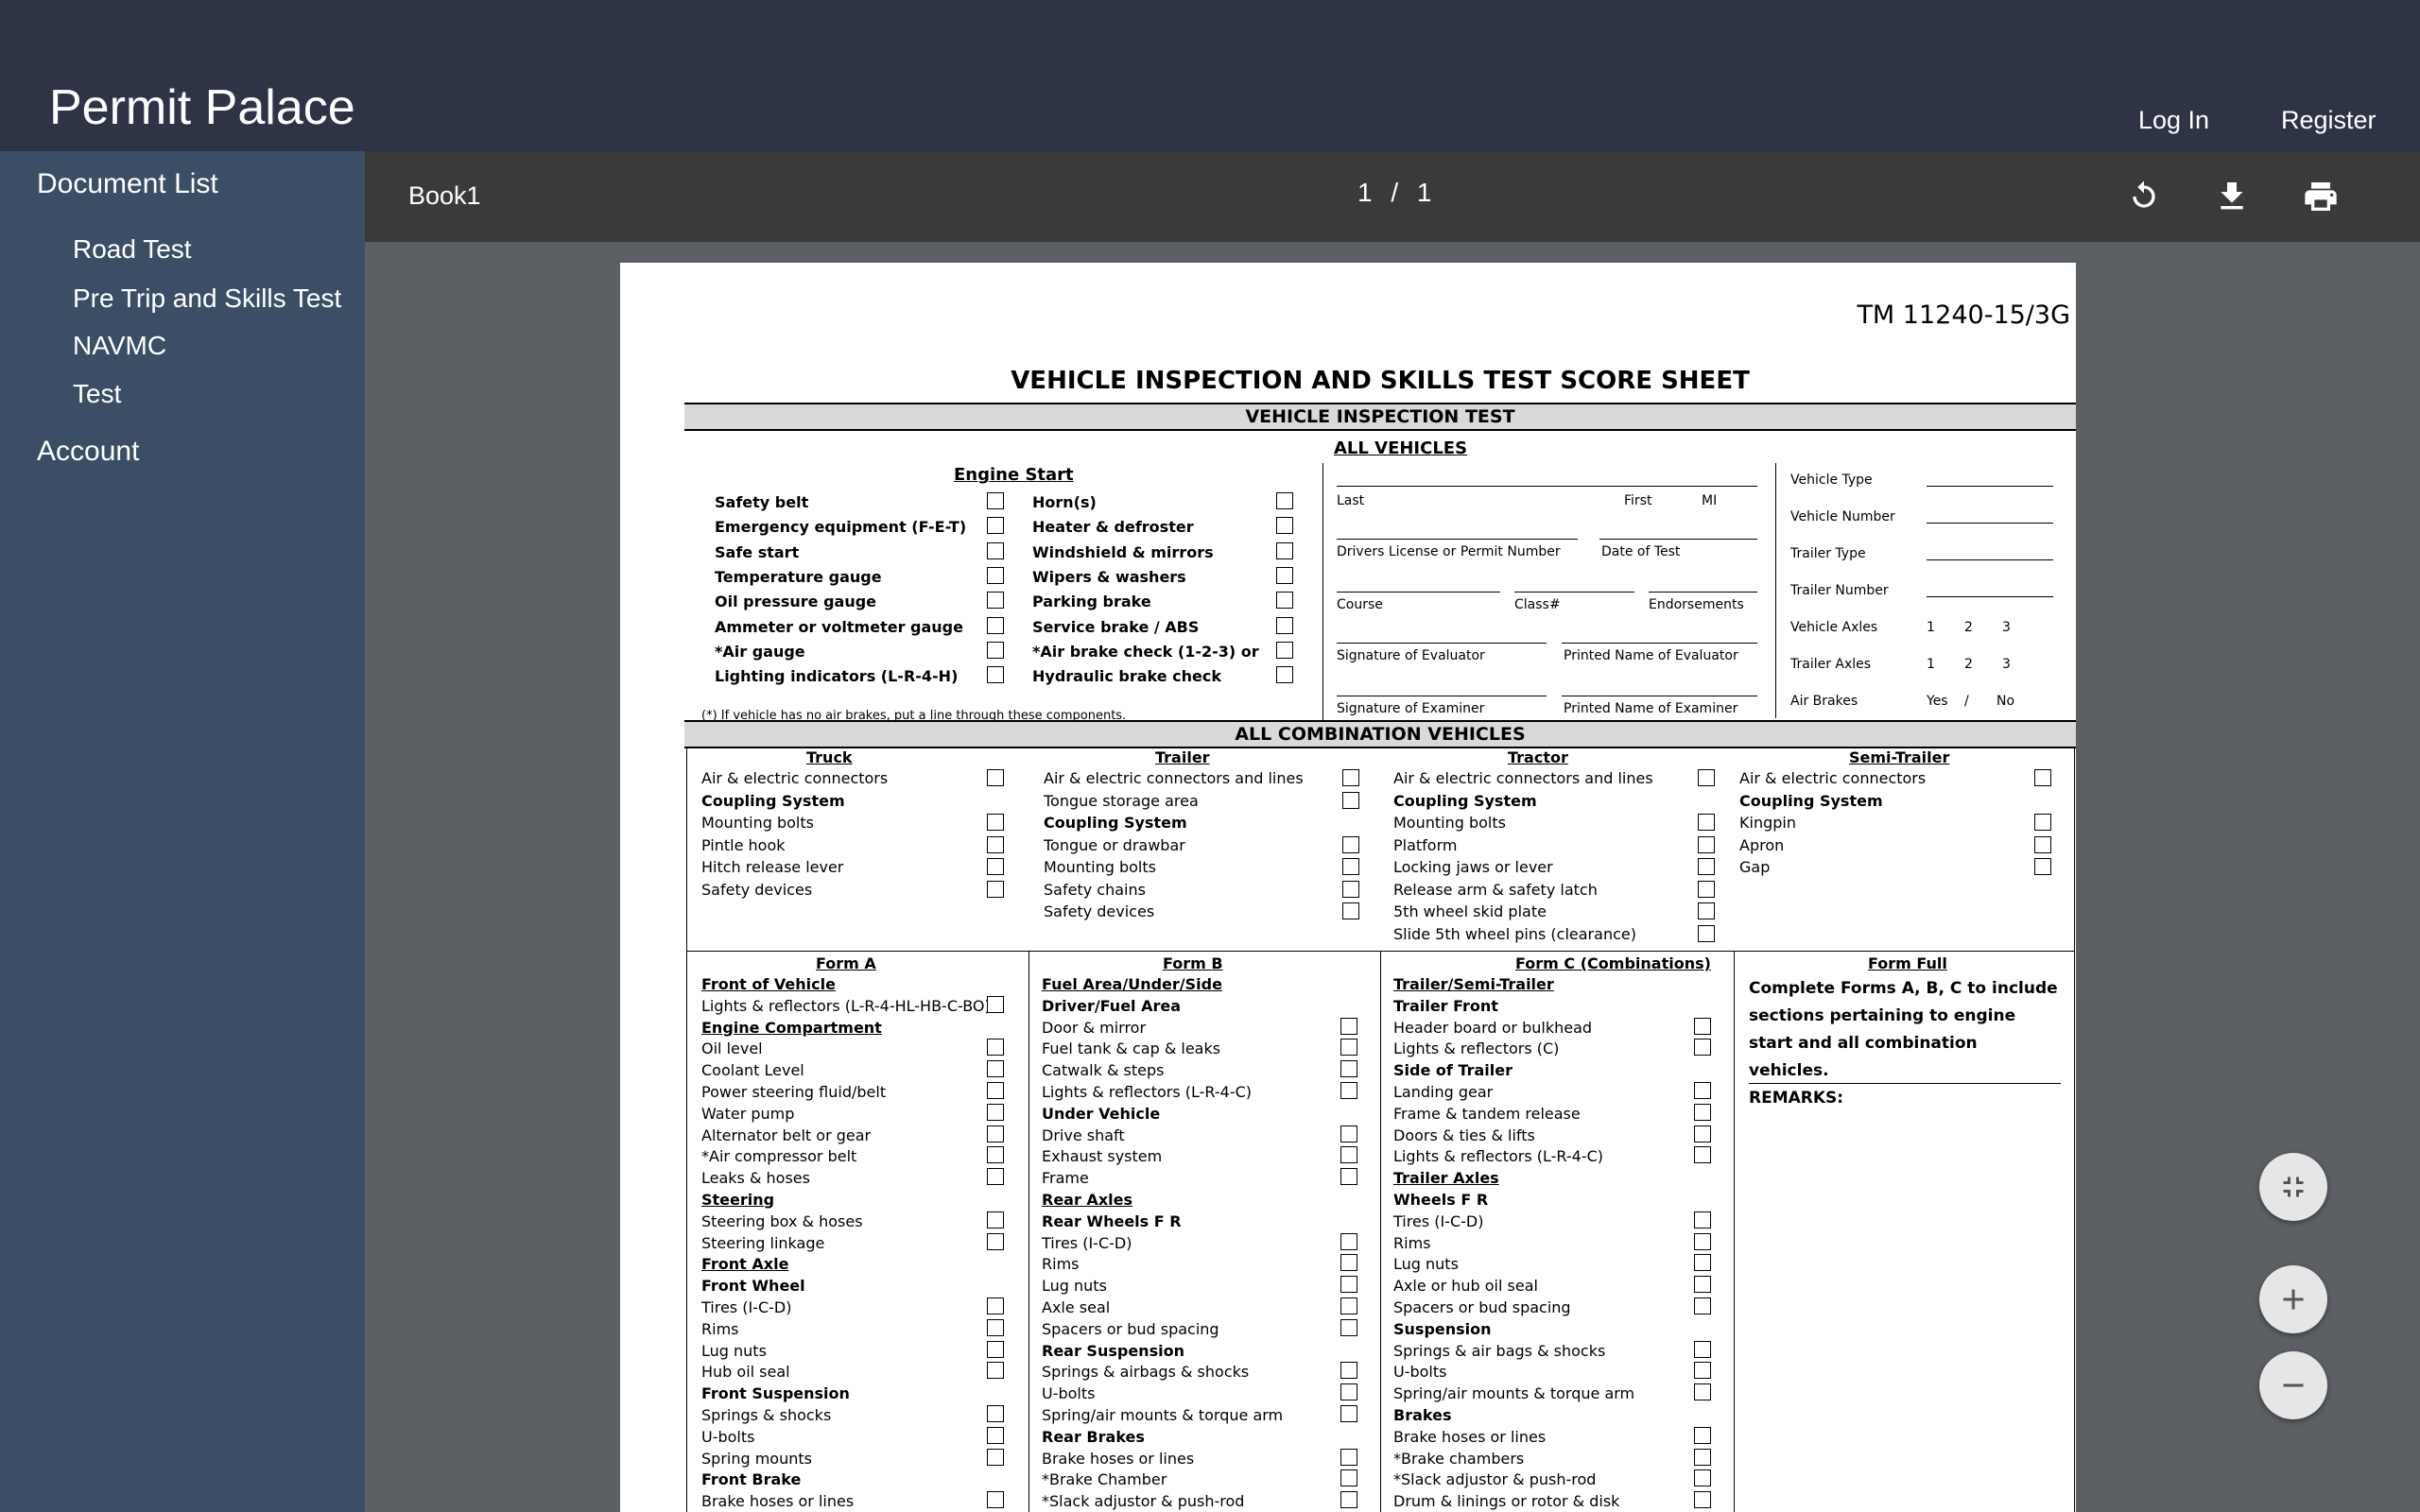 Image resolution: width=2420 pixels, height=1512 pixels. Describe the element at coordinates (2144, 196) in the screenshot. I see `rotate-icon` at that location.